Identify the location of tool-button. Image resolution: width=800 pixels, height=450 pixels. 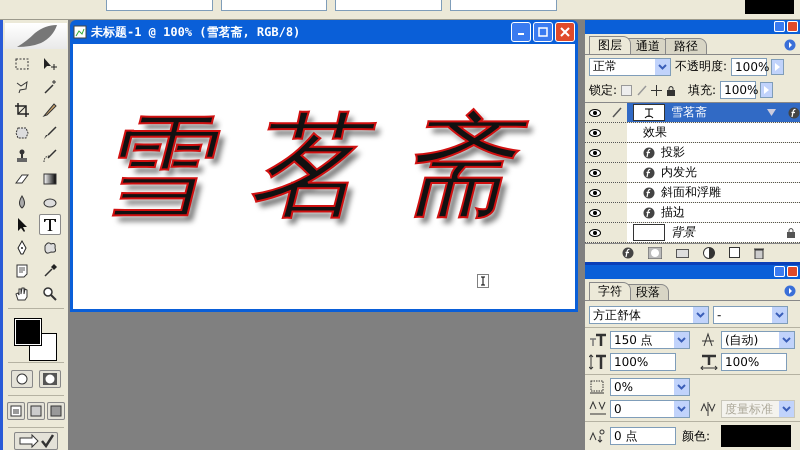
(49, 224).